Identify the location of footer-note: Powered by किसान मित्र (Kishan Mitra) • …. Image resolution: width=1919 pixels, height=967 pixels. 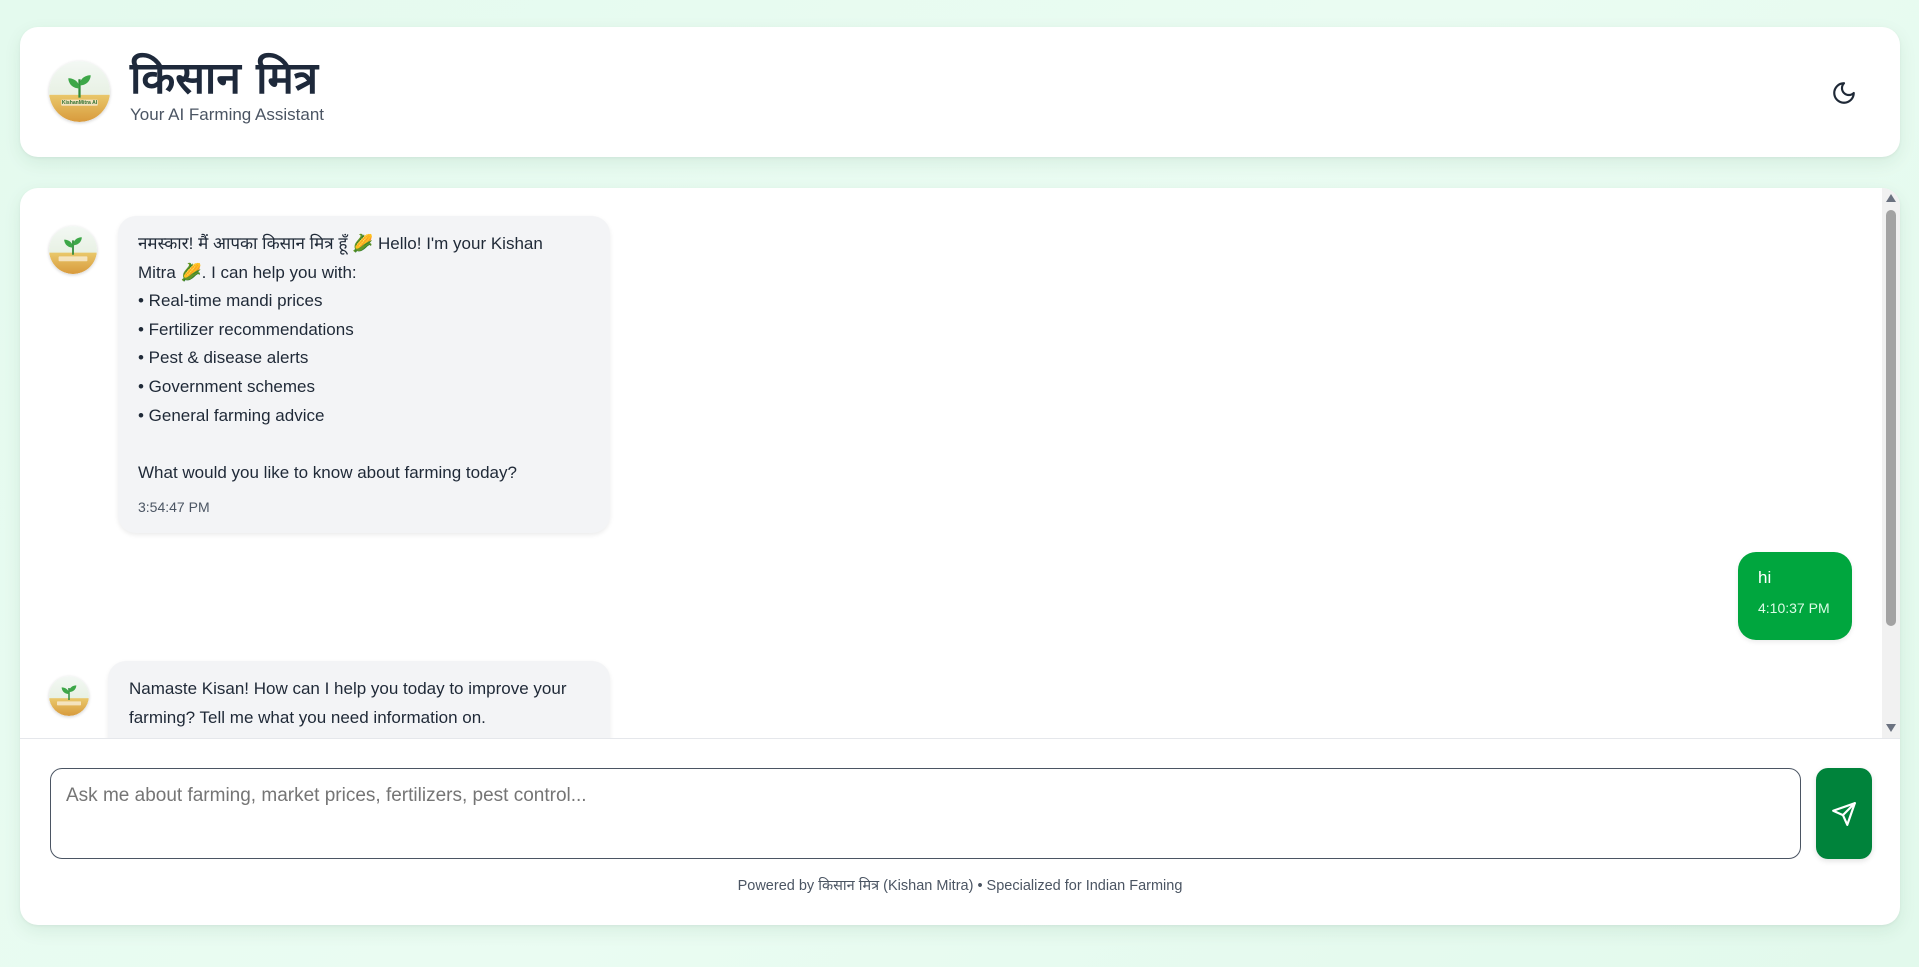
(960, 886).